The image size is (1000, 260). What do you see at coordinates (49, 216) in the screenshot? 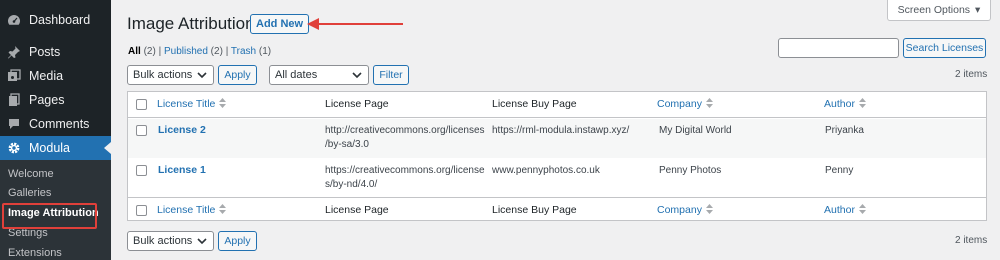
I see `annotation-highlight-box` at bounding box center [49, 216].